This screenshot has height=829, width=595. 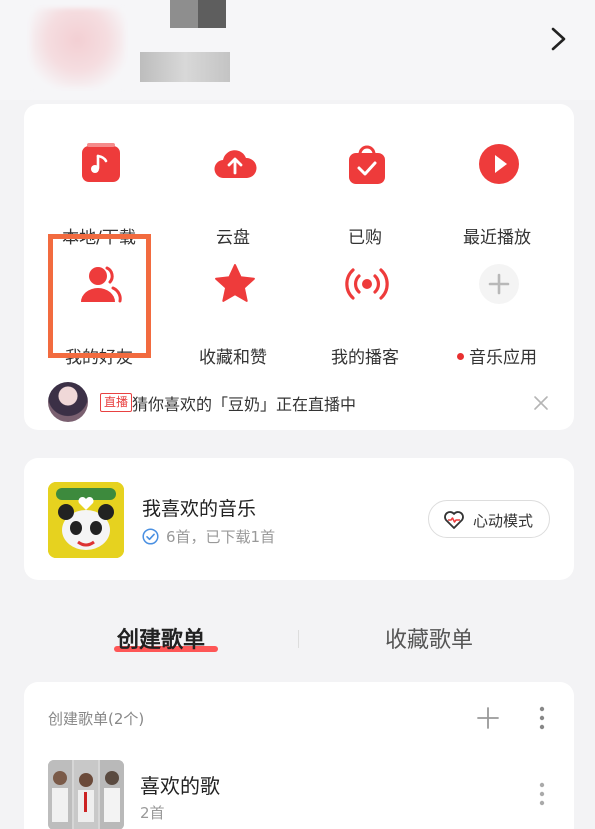 I want to click on tab-collected-playlists: 收藏歌单, so click(x=429, y=638).